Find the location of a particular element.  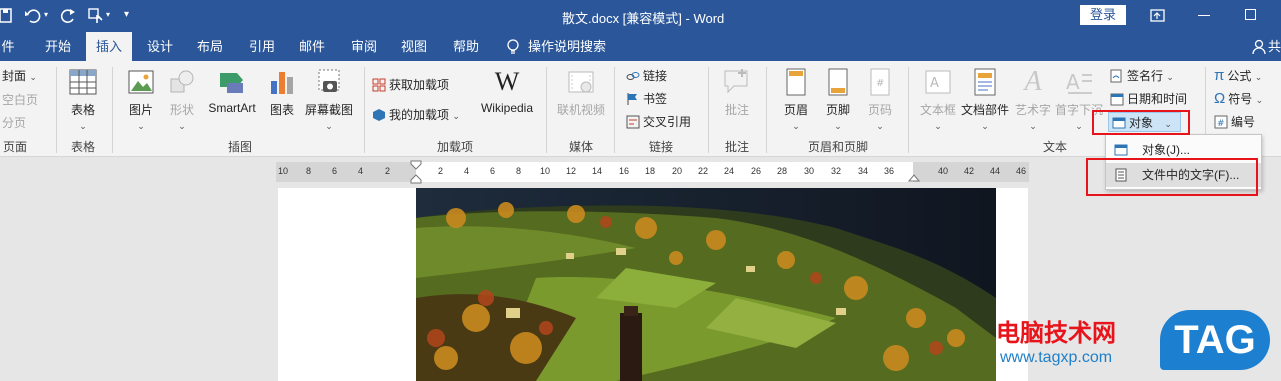

my-addins-button: 我的加载项 ⌄ is located at coordinates (416, 115).